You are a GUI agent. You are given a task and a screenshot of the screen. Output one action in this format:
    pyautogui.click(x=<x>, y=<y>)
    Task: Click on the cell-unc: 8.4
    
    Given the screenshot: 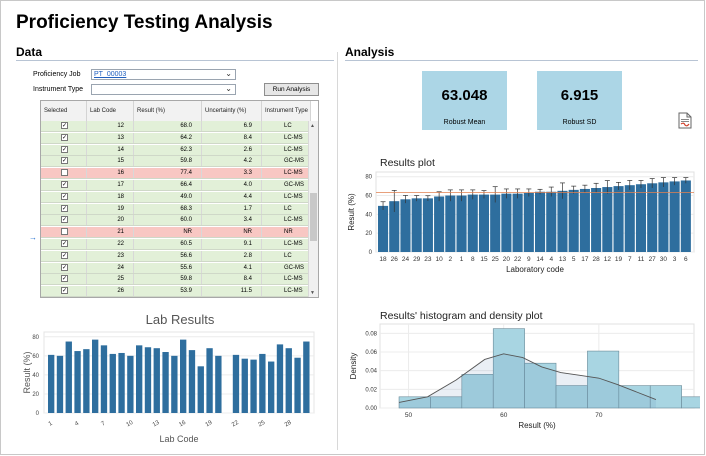 What is the action you would take?
    pyautogui.click(x=232, y=279)
    